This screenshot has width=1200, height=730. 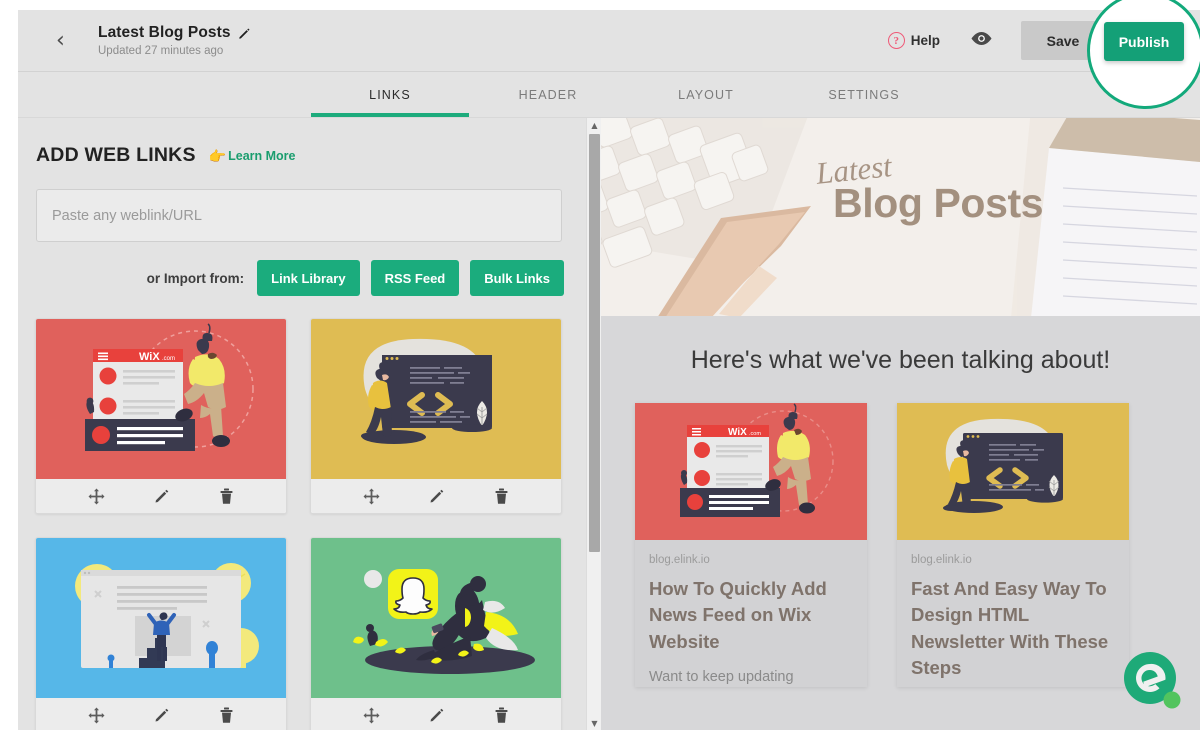 I want to click on tab-layout: LAYOUT, so click(x=706, y=94).